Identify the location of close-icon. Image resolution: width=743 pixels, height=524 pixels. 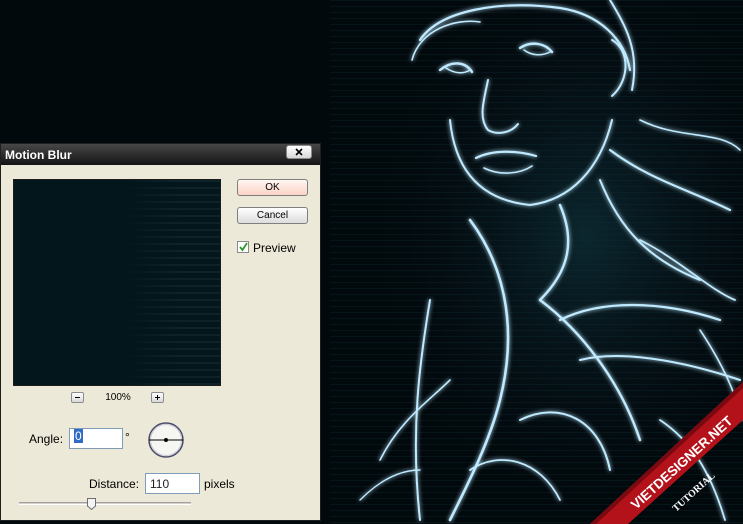
(299, 152).